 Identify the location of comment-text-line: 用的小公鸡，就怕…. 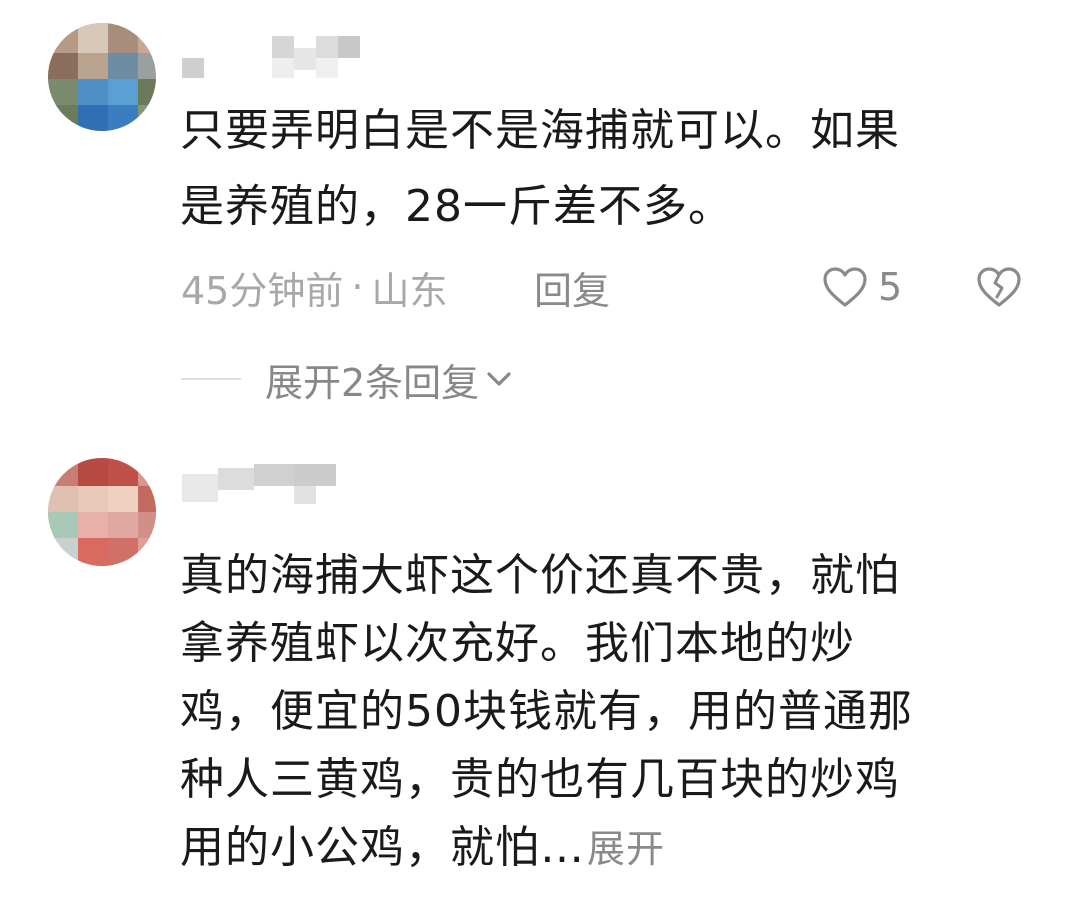
(382, 847).